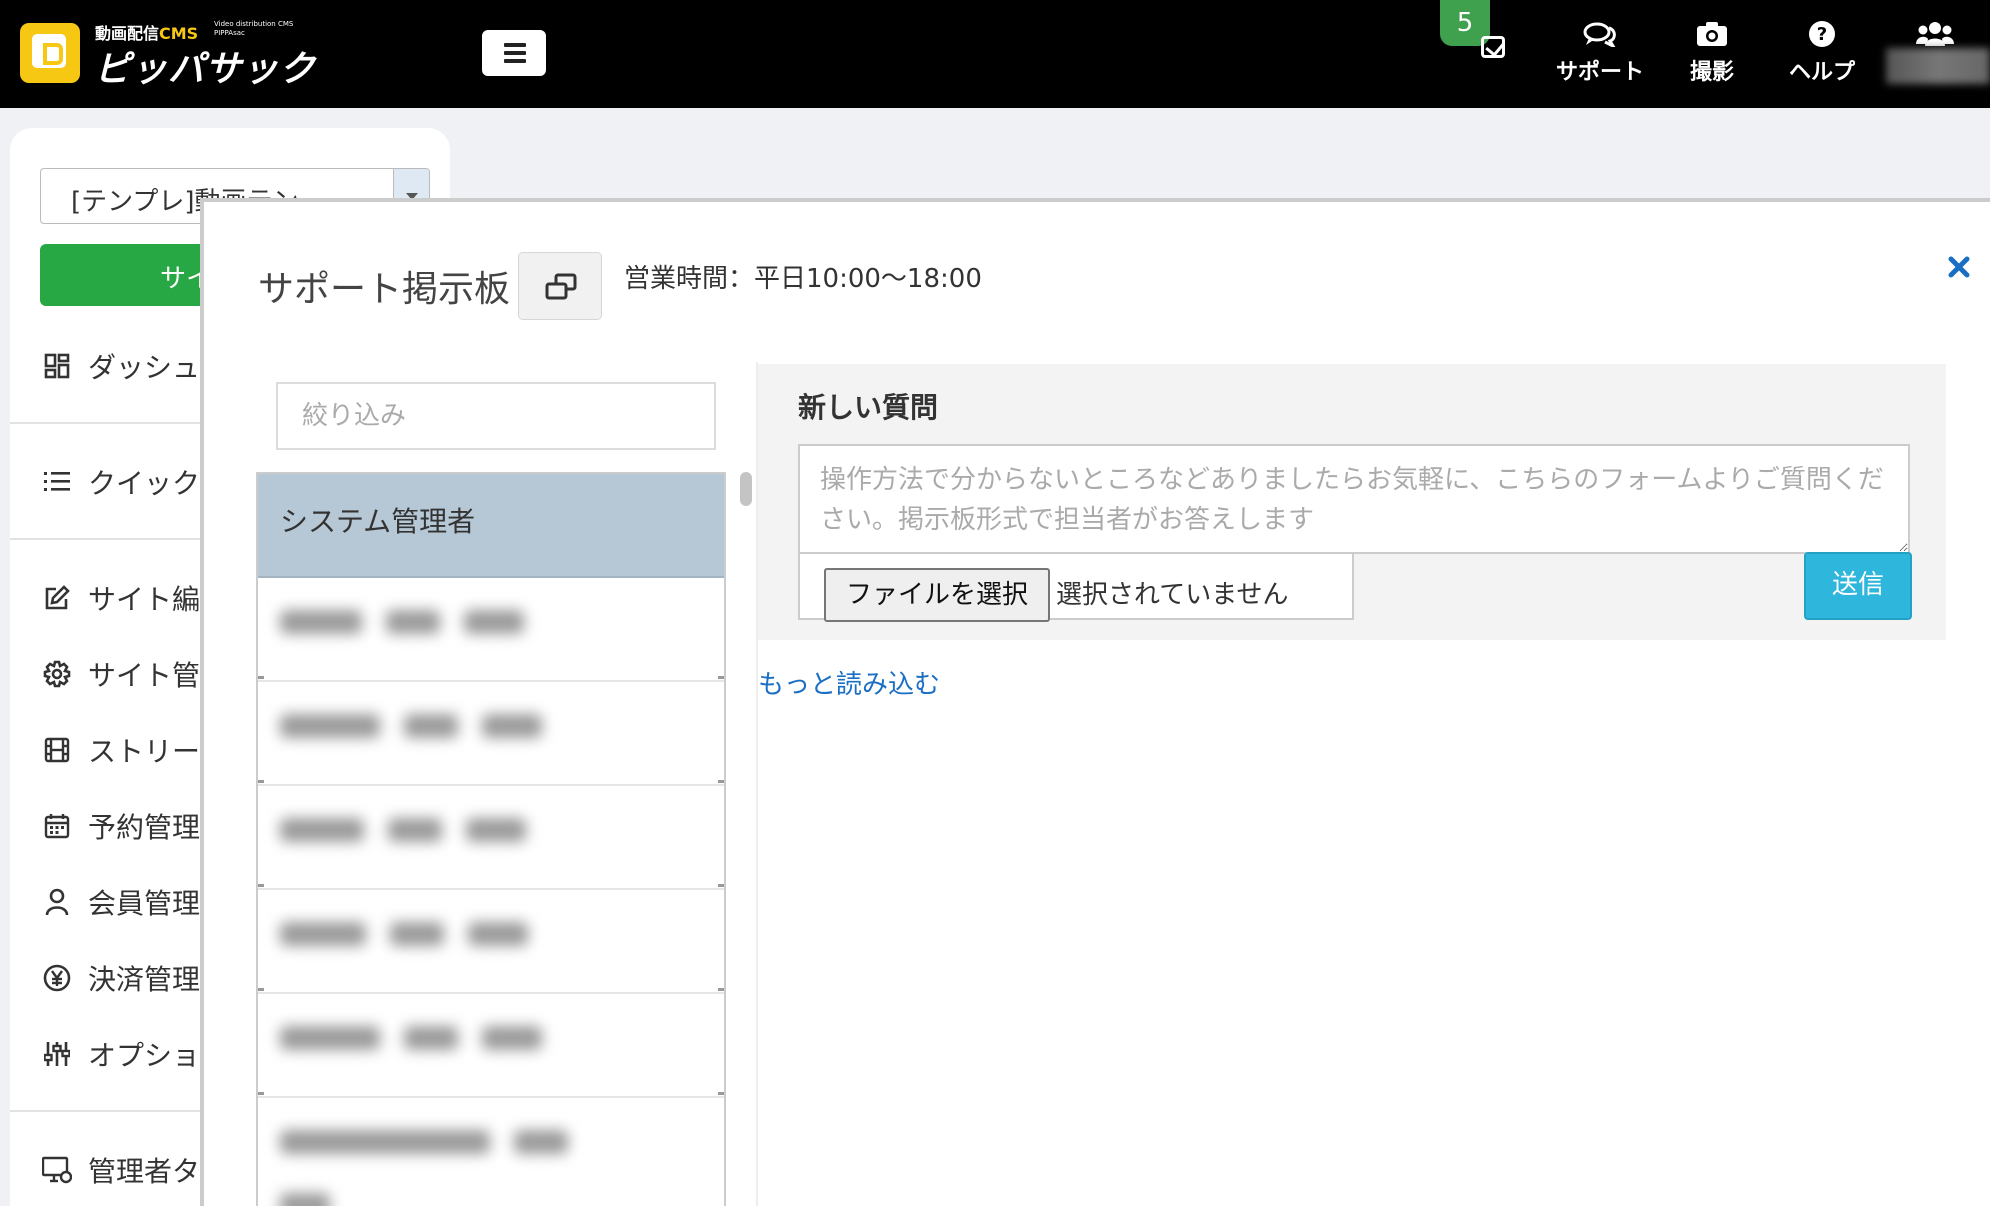  Describe the element at coordinates (514, 53) in the screenshot. I see `menu-toggle-button` at that location.